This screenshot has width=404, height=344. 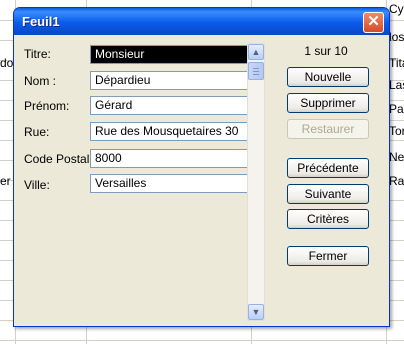 I want to click on chevron-up-icon: ▲, so click(x=256, y=52).